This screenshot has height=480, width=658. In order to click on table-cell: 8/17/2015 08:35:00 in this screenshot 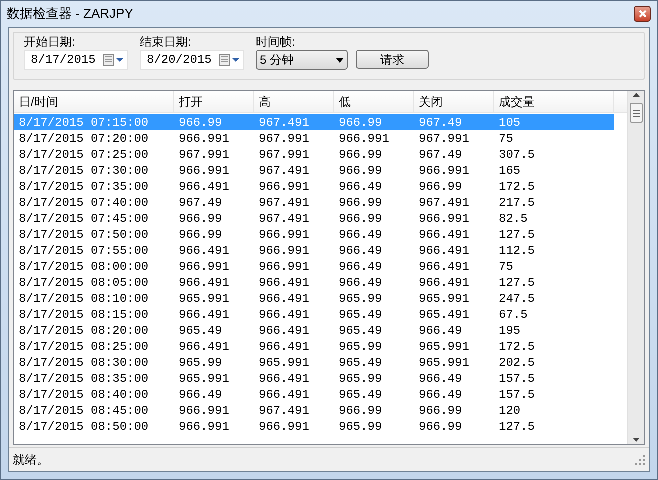, I will do `click(84, 379)`.